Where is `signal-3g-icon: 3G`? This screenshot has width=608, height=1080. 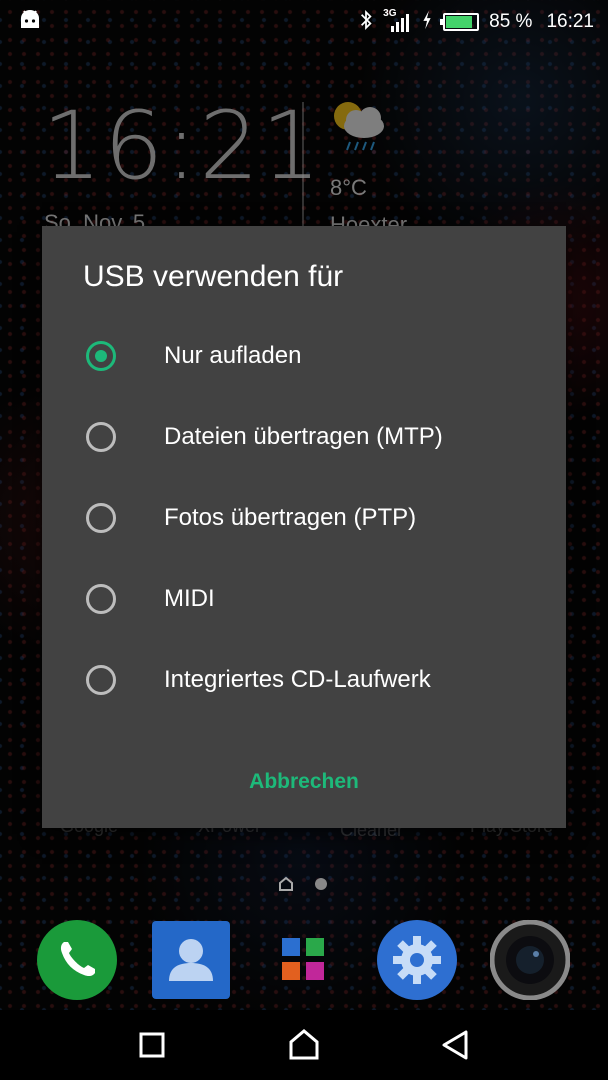 signal-3g-icon: 3G is located at coordinates (397, 21).